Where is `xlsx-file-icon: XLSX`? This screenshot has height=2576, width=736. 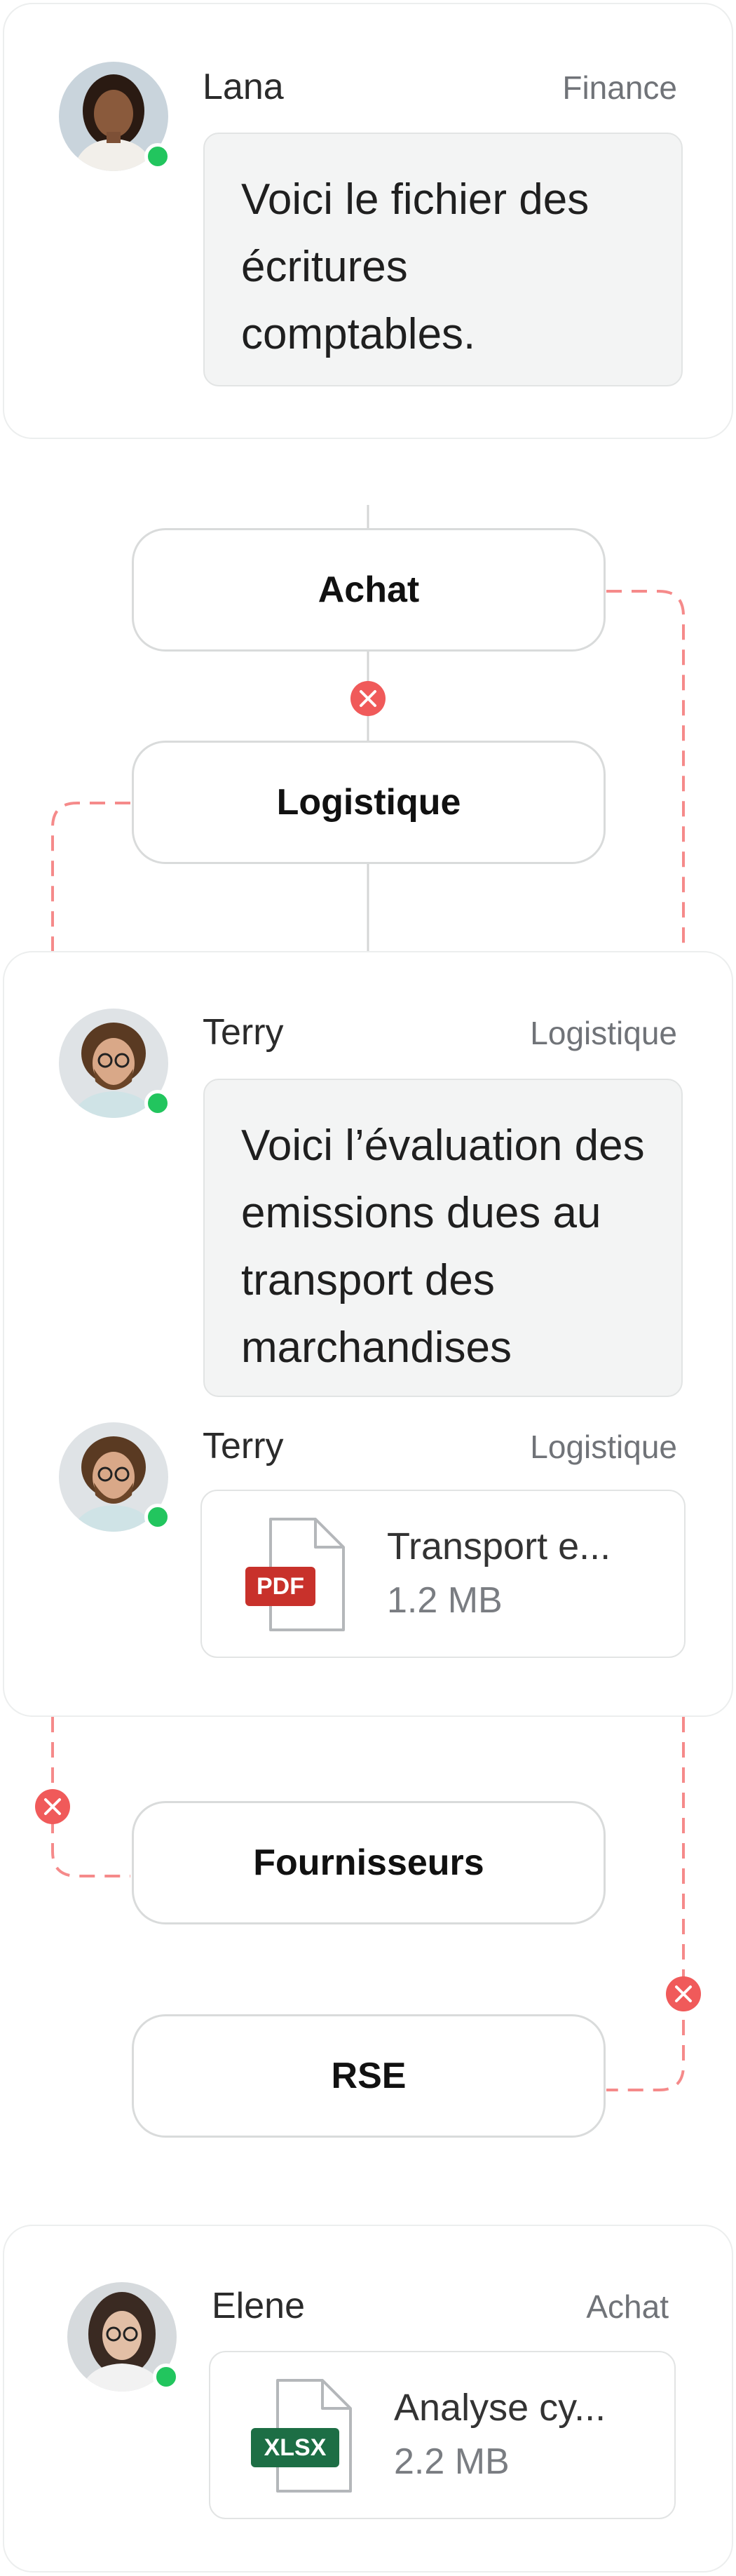
xlsx-file-icon: XLSX is located at coordinates (301, 2436).